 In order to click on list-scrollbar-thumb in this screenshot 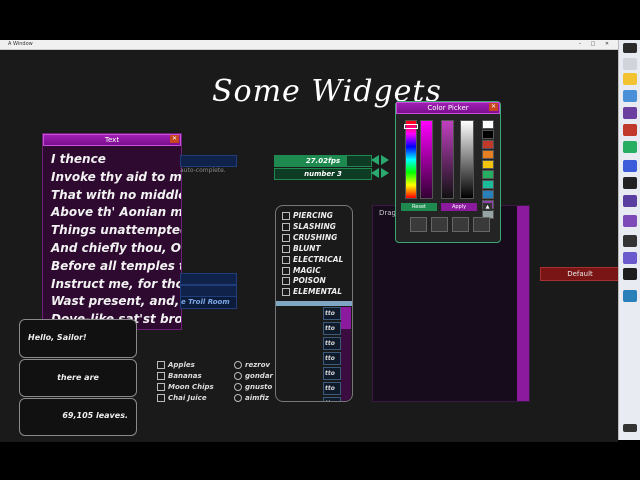, I will do `click(346, 318)`.